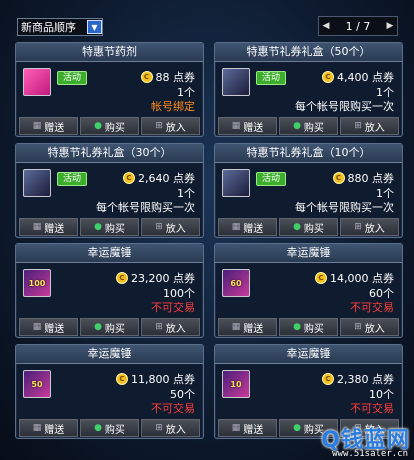 The height and width of the screenshot is (460, 414). I want to click on icon-quantity-label: 50, so click(37, 384).